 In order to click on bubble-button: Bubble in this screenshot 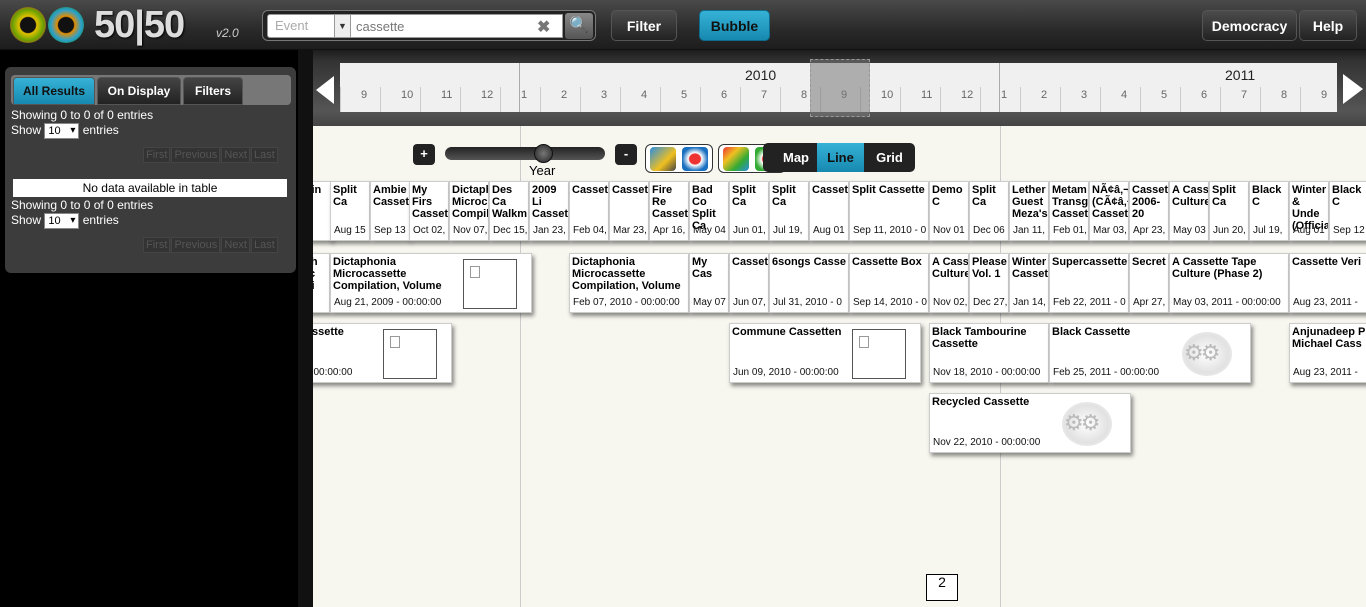, I will do `click(734, 25)`.